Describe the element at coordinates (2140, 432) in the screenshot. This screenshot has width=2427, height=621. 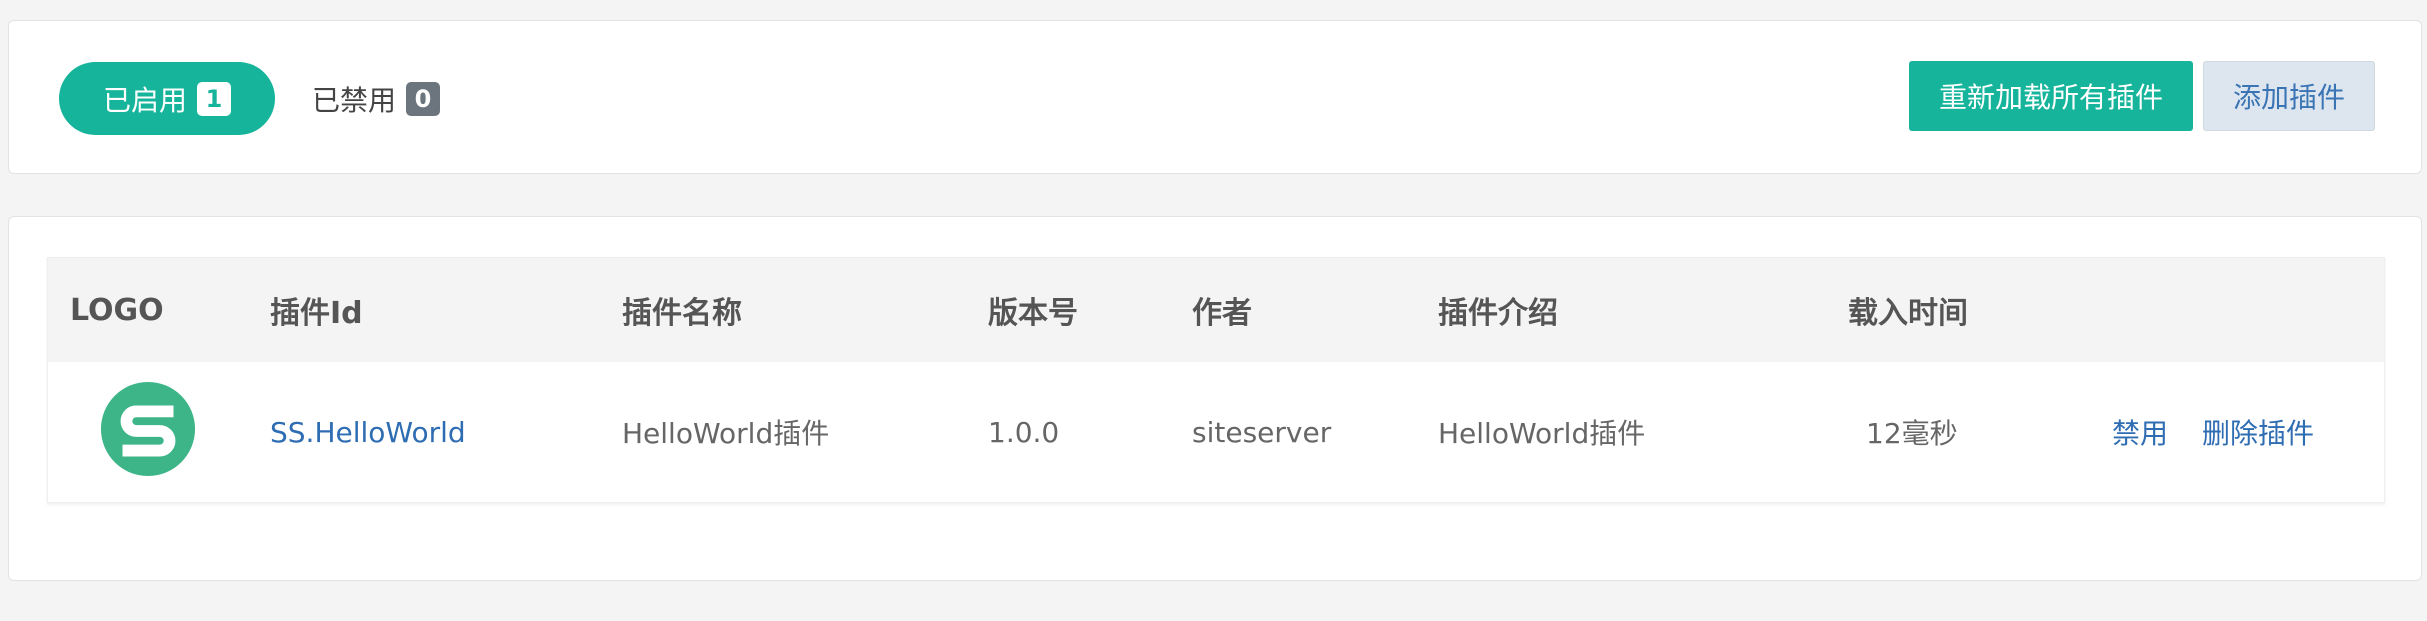
I see `disable-plugin-link: 禁用` at that location.